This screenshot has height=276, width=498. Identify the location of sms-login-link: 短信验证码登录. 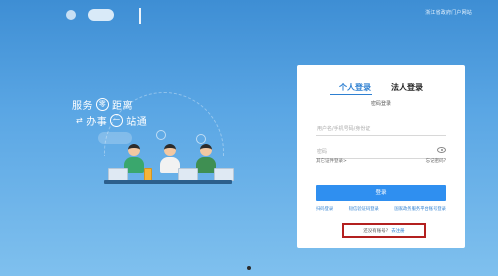
(364, 209).